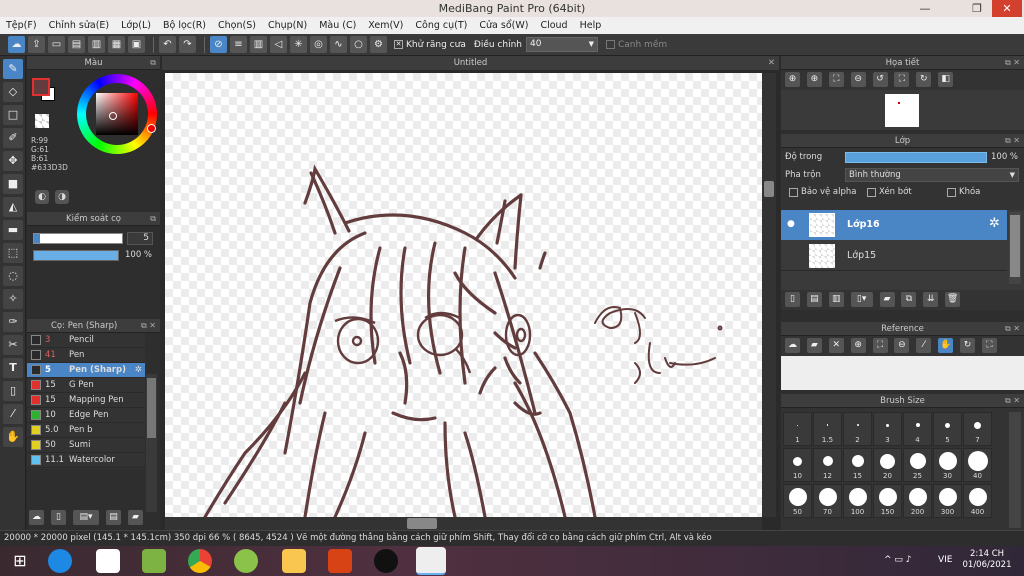 The width and height of the screenshot is (1024, 576). I want to click on move-tool-icon: ✥, so click(13, 161).